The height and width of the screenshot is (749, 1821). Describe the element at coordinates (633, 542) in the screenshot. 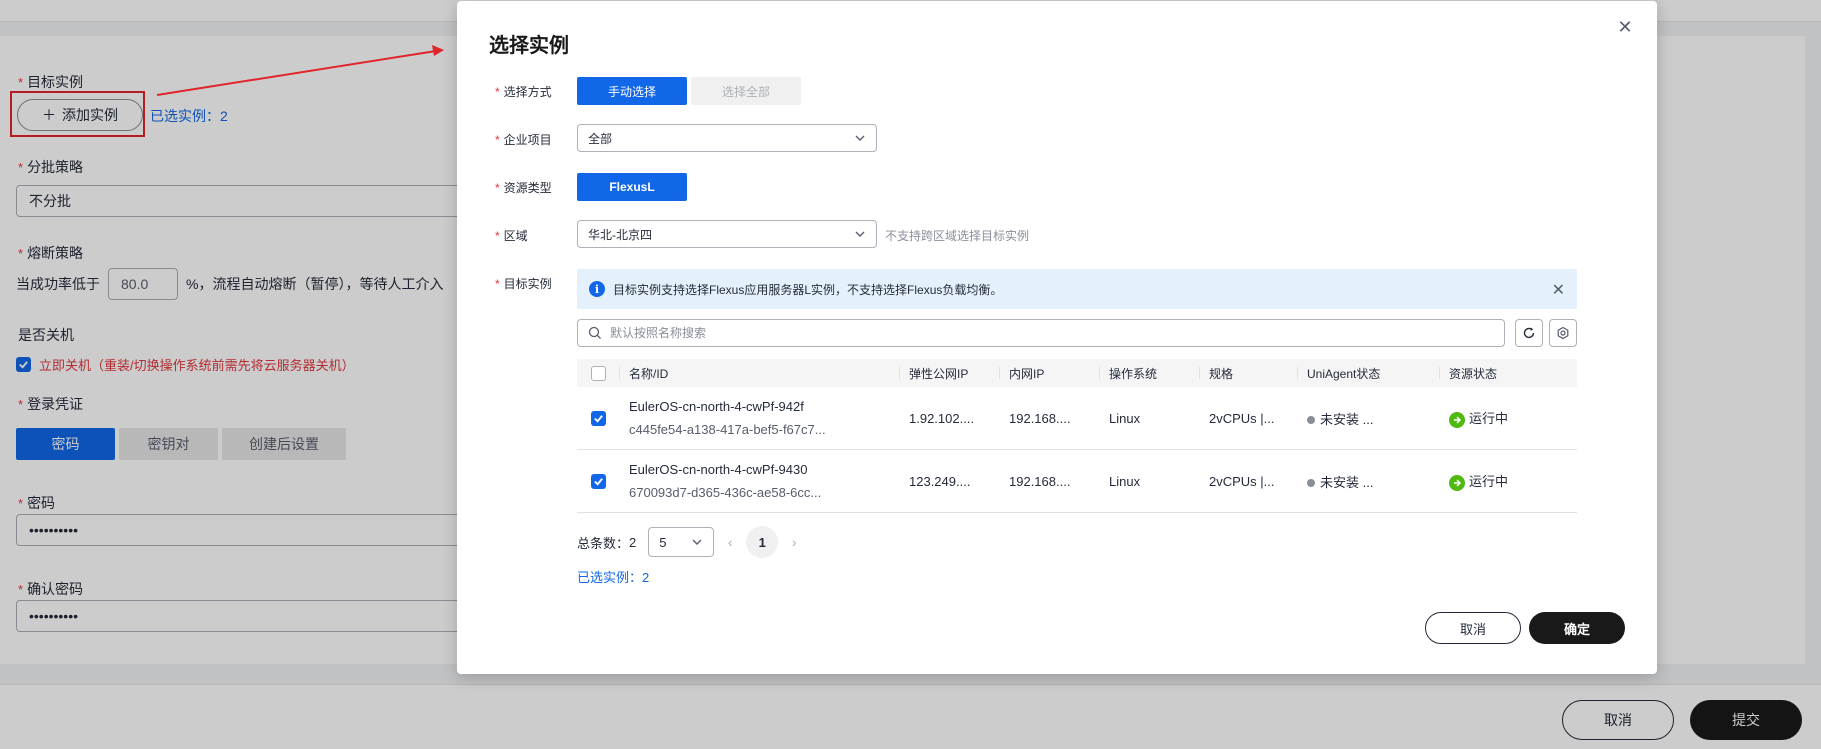

I see `total-count: 2` at that location.